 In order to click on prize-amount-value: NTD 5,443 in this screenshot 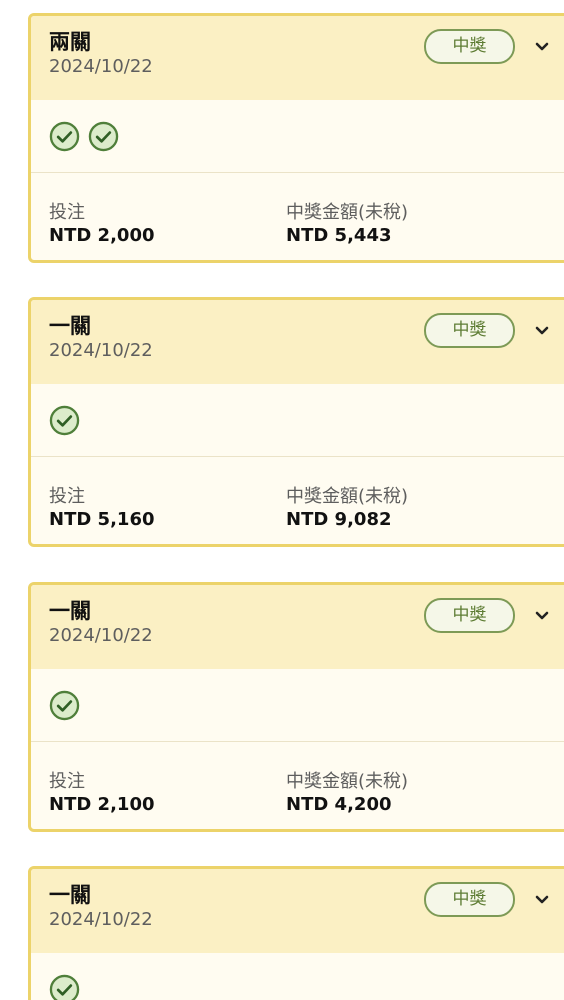, I will do `click(339, 235)`.